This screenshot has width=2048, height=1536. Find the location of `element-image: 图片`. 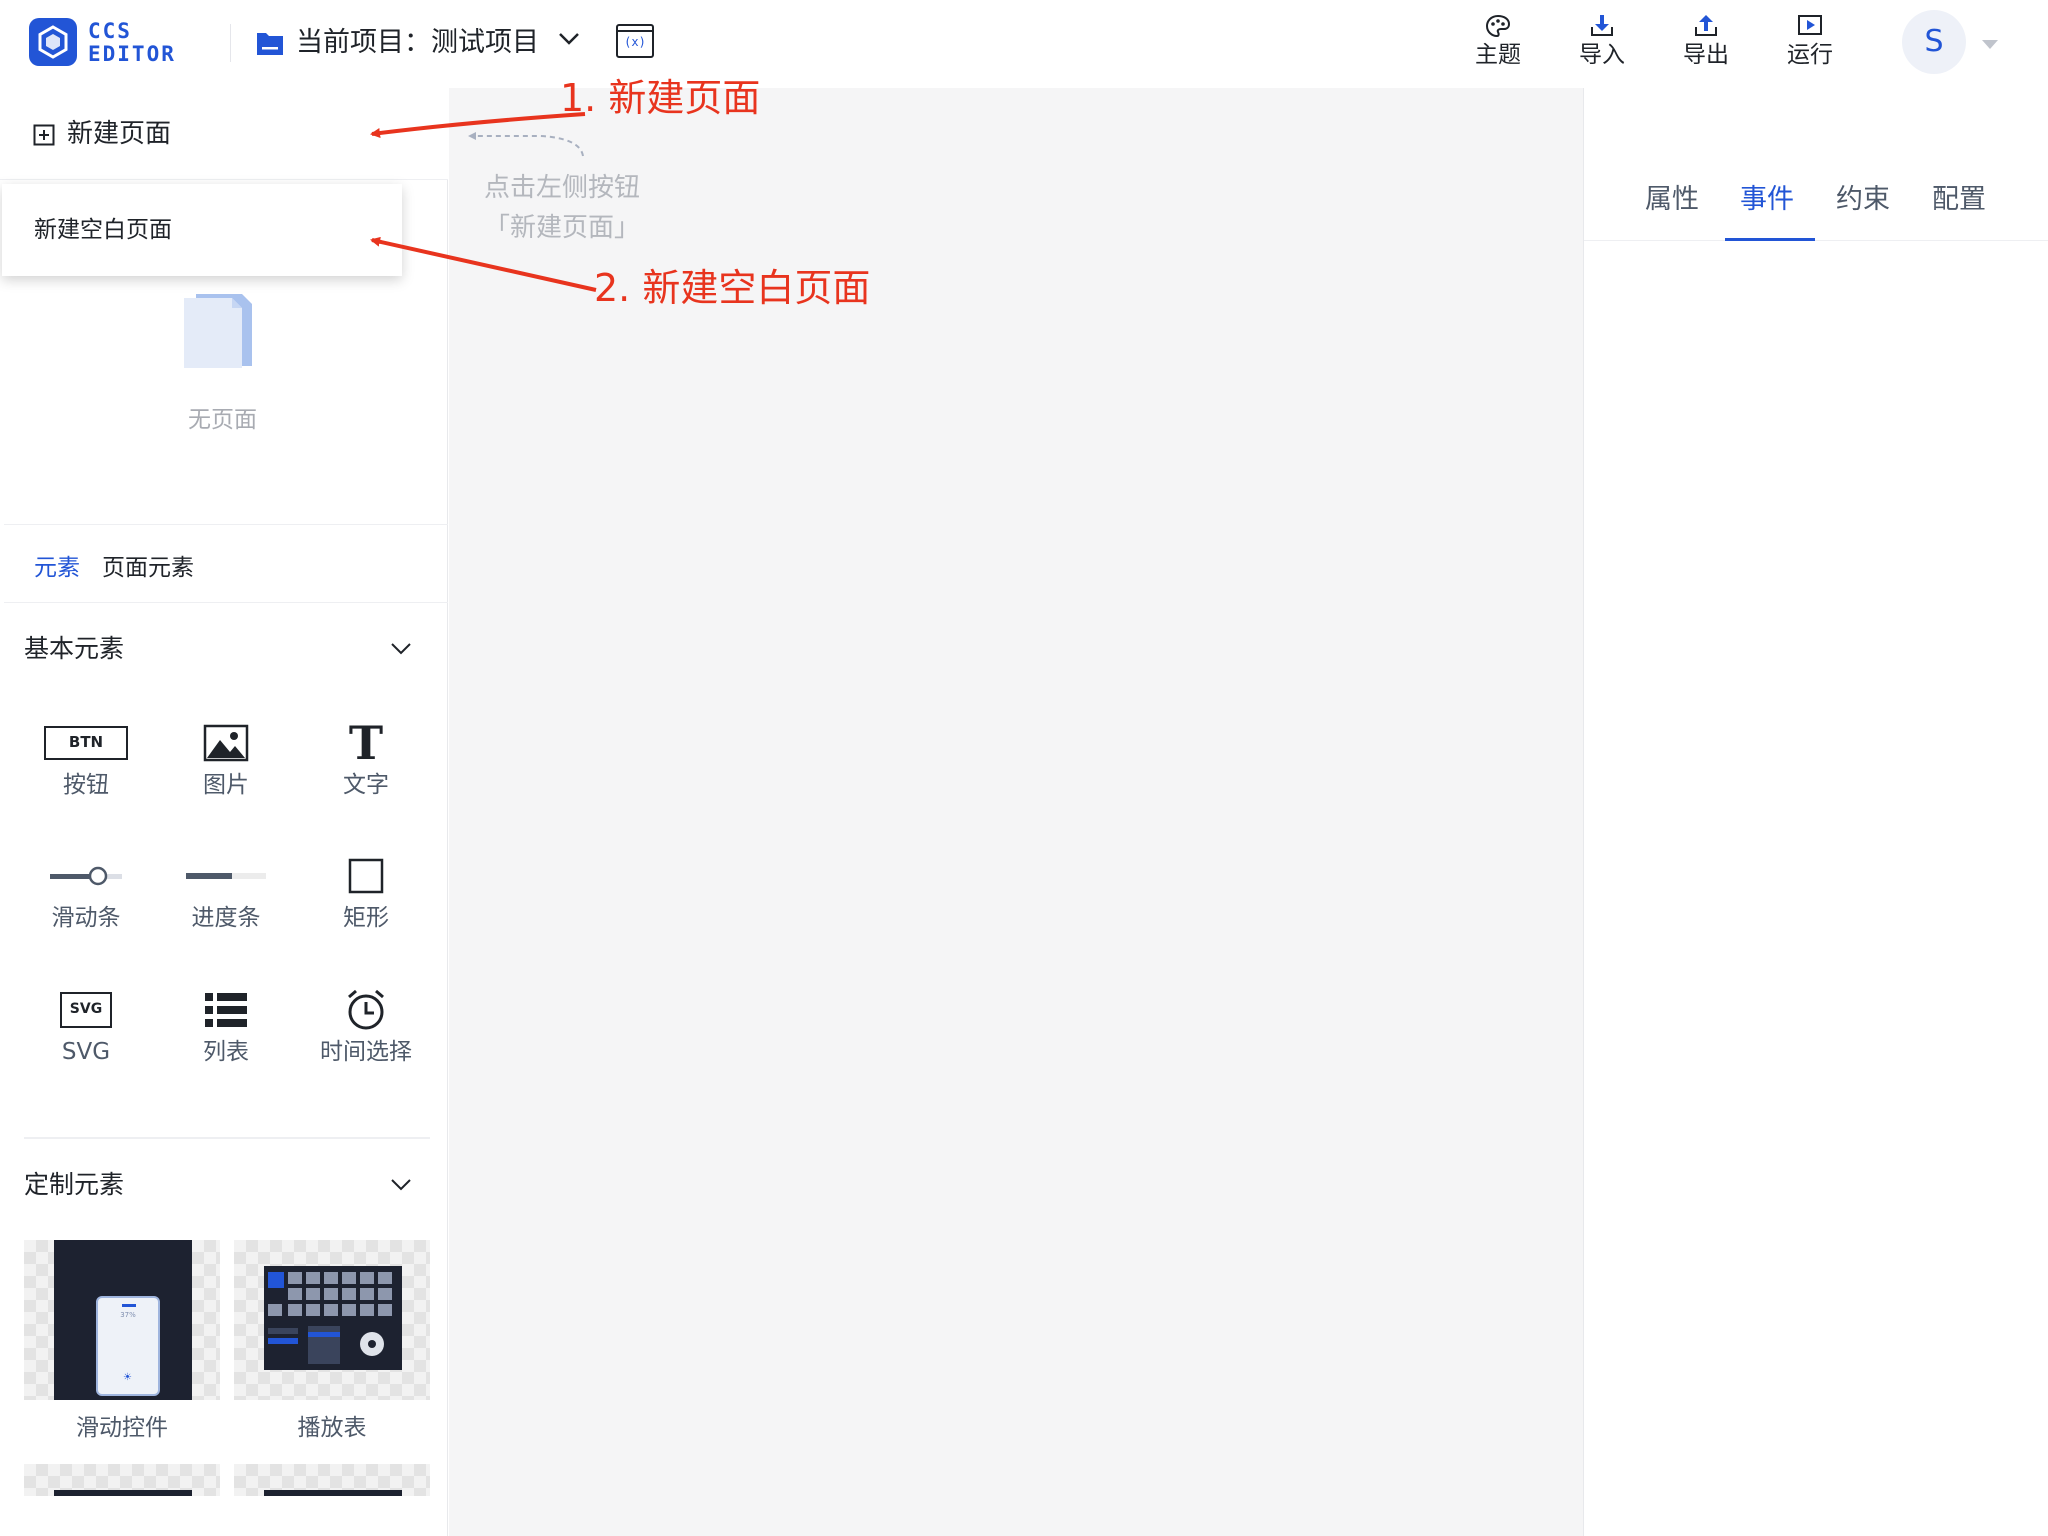

element-image: 图片 is located at coordinates (226, 760).